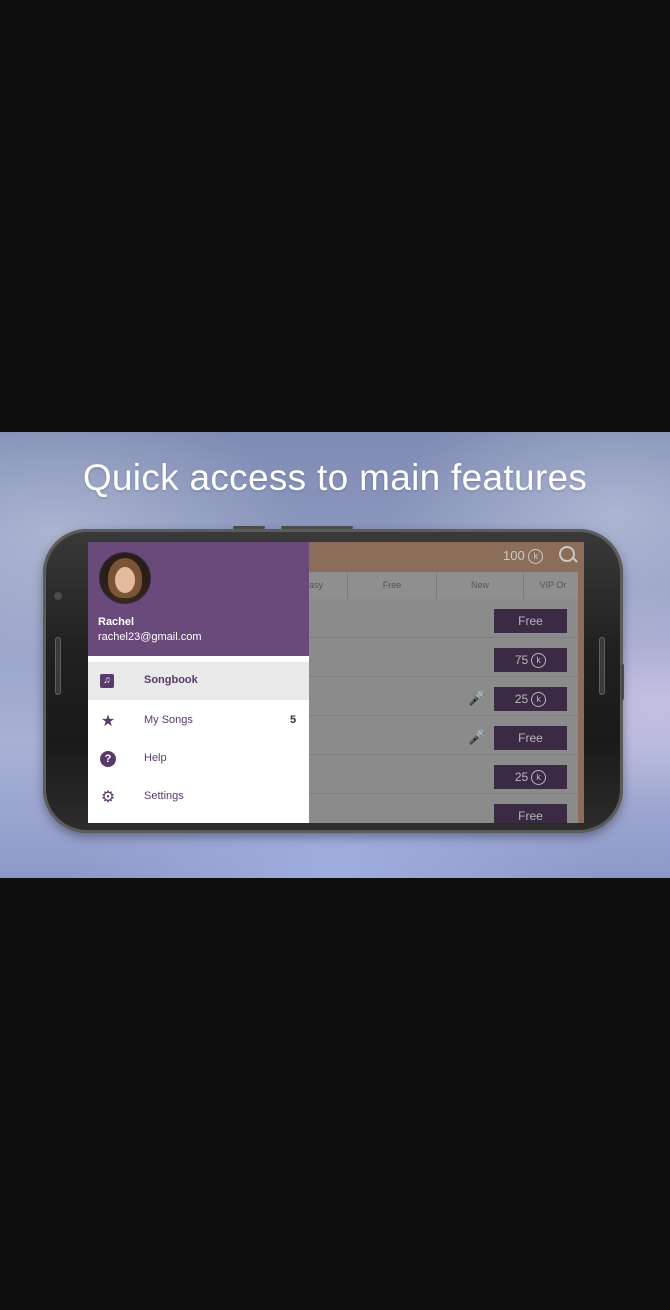 This screenshot has width=670, height=1310. I want to click on price-button: 75 k, so click(530, 660).